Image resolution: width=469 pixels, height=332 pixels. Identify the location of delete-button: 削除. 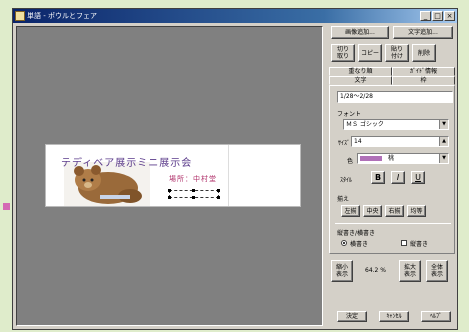
(424, 53).